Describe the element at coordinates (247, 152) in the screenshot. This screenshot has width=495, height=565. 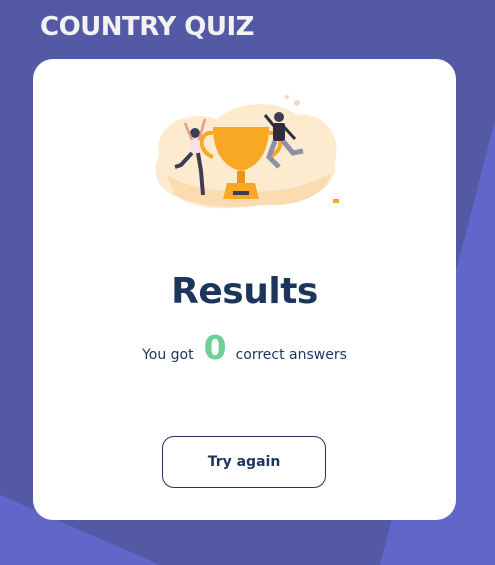
I see `winners-trophy-illustration` at that location.